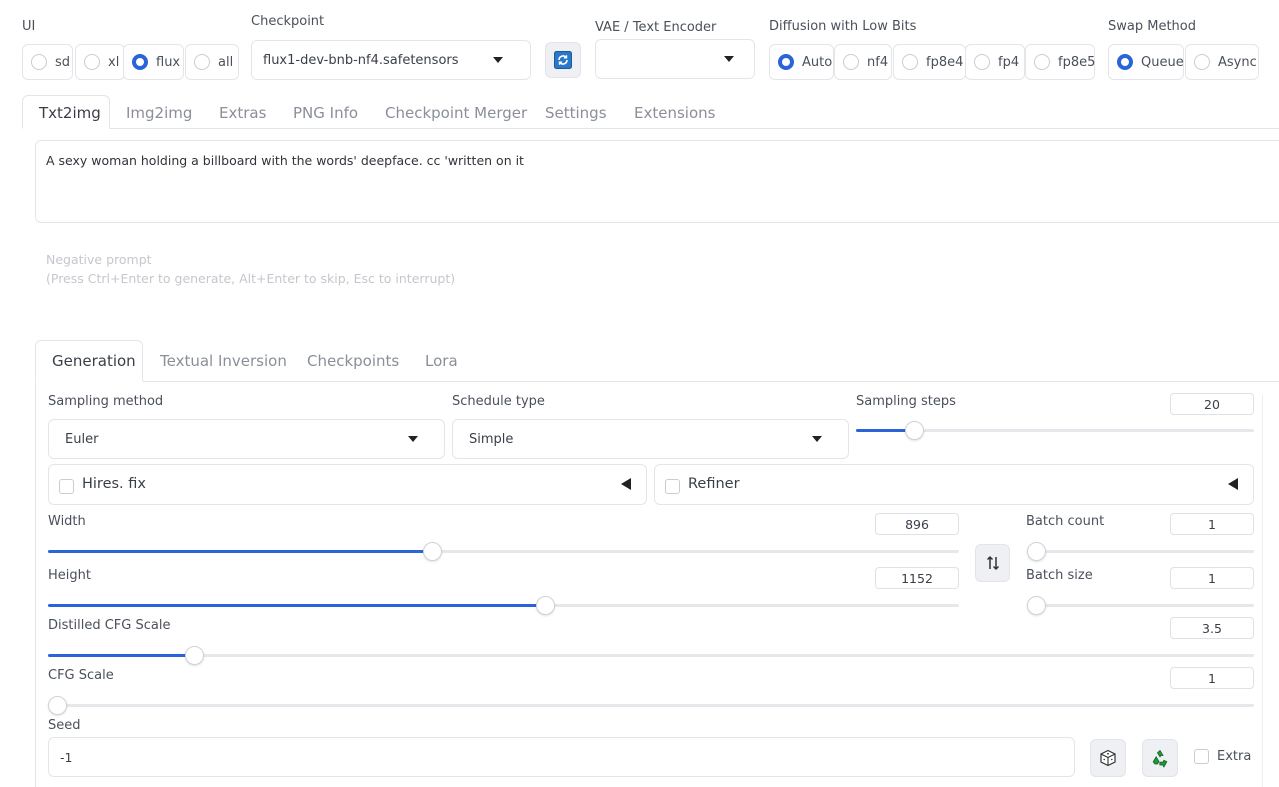 This screenshot has height=787, width=1279. What do you see at coordinates (1140, 605) in the screenshot?
I see `batch-size-slider` at bounding box center [1140, 605].